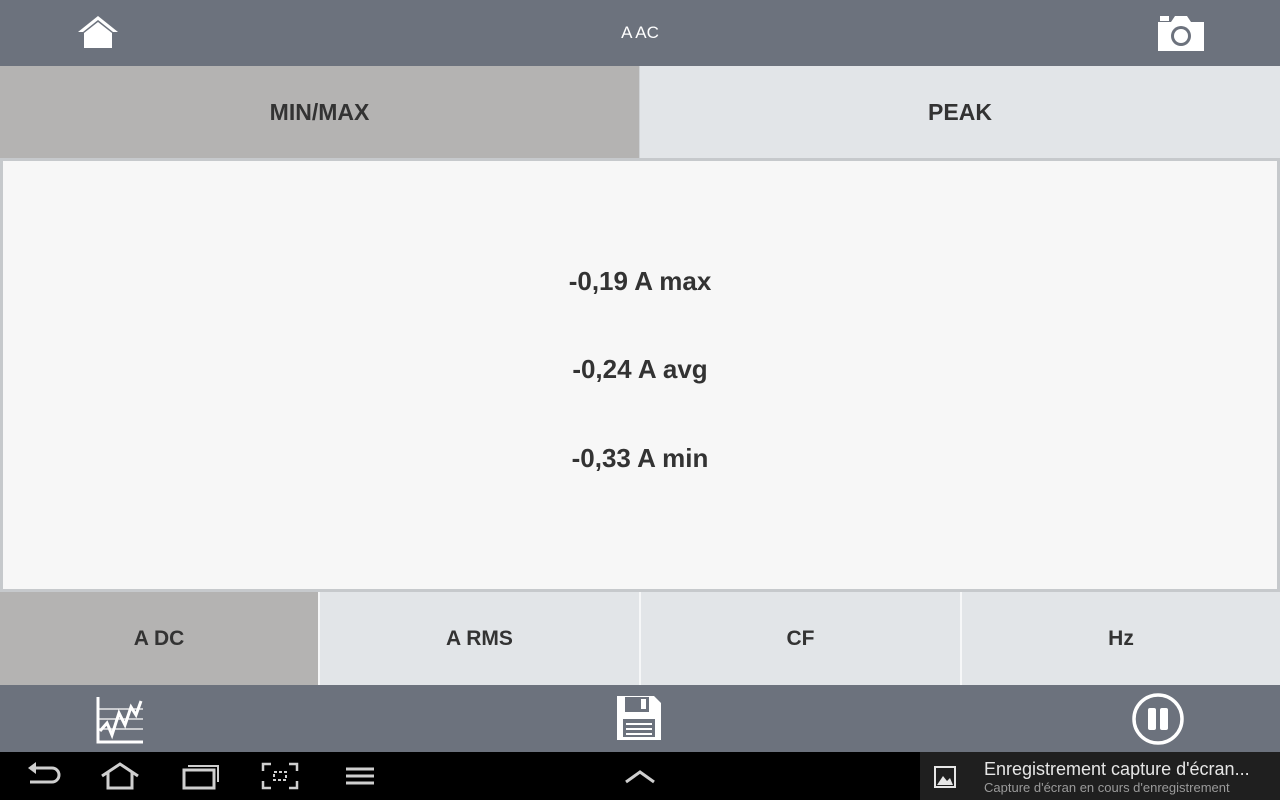  What do you see at coordinates (1120, 638) in the screenshot?
I see `tab-hz: Hz` at bounding box center [1120, 638].